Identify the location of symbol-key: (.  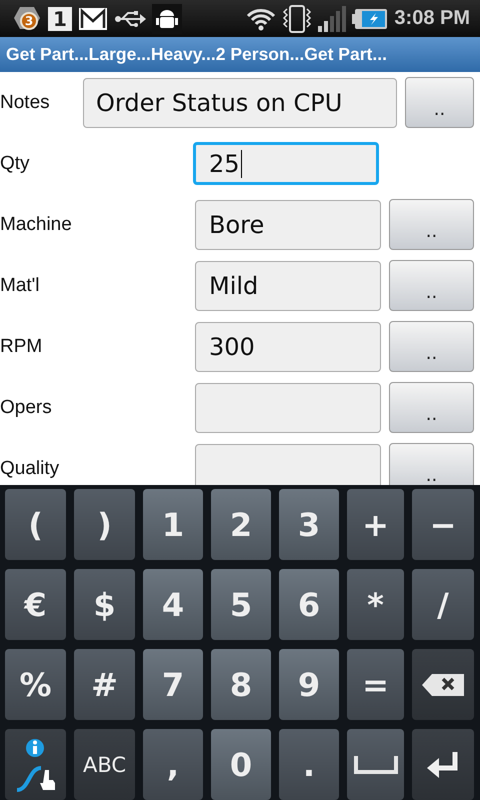
(35, 524).